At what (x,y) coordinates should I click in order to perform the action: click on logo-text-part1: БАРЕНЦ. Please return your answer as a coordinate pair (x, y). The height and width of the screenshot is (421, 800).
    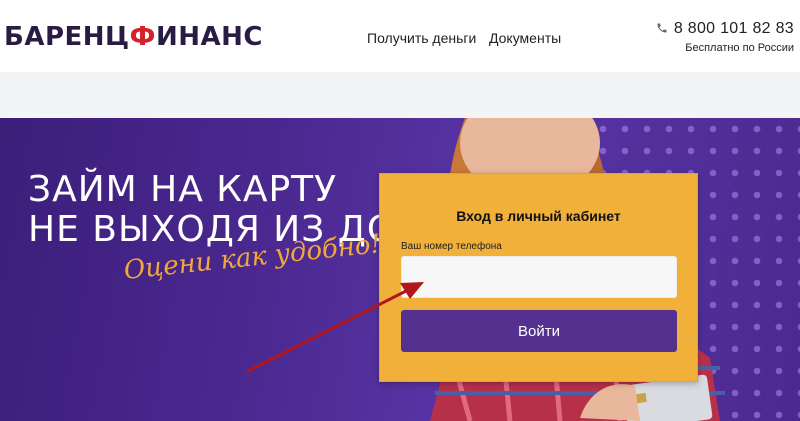
    Looking at the image, I should click on (67, 37).